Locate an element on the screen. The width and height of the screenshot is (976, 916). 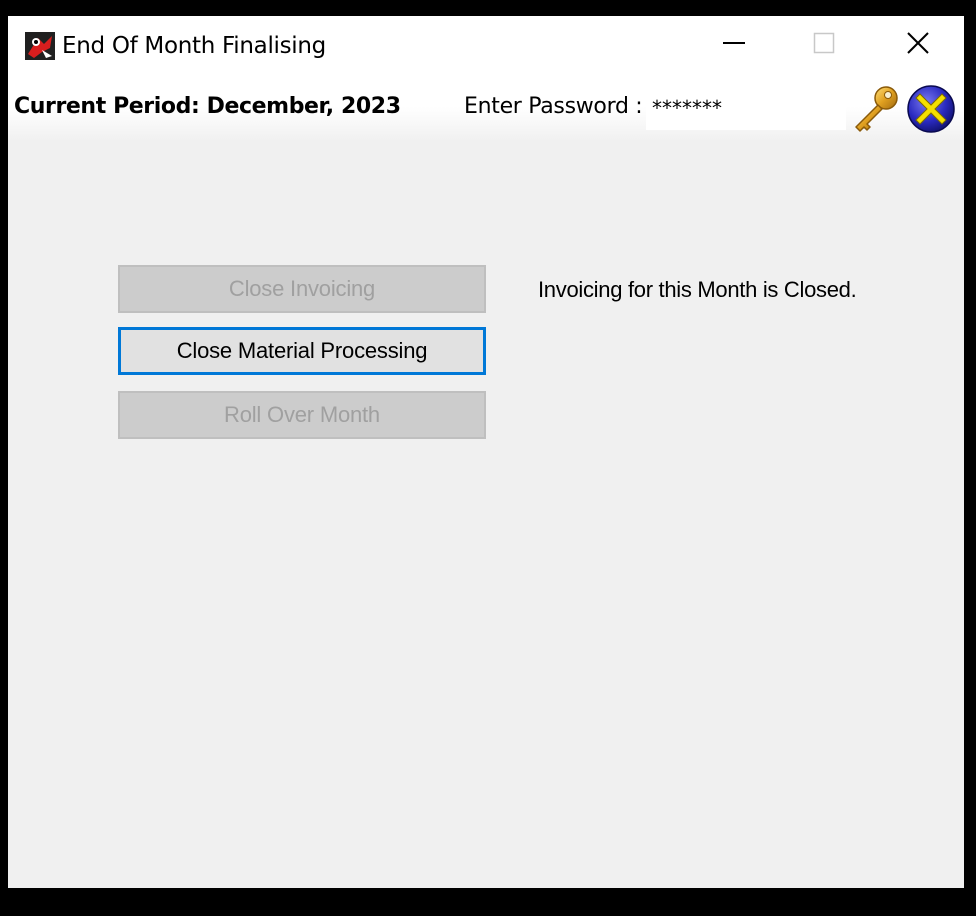
close-invoicing-button: Close Invoicing is located at coordinates (302, 289).